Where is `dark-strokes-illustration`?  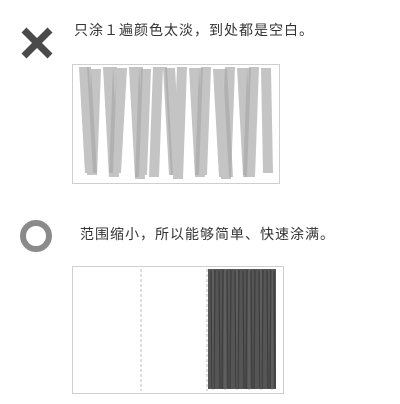
dark-strokes-illustration is located at coordinates (208, 330).